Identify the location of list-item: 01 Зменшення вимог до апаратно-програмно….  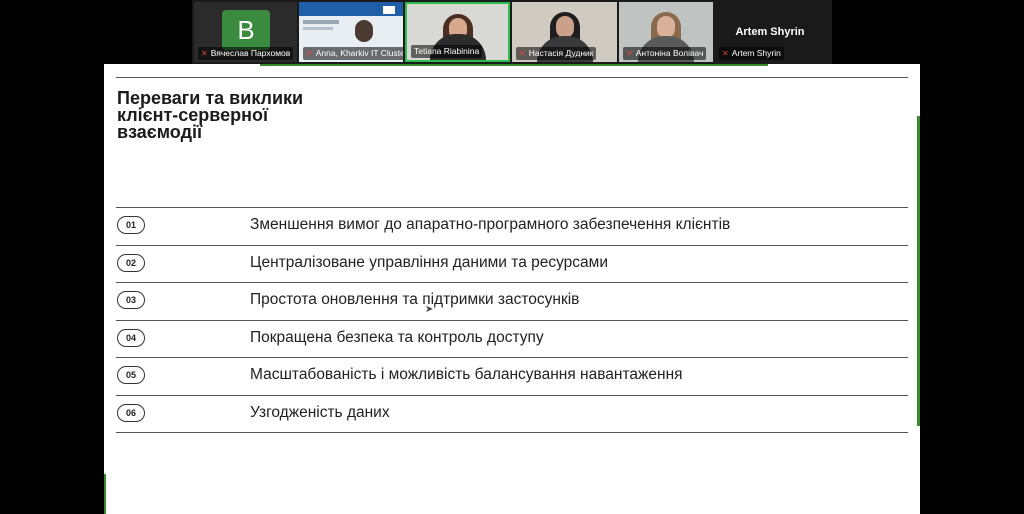
(512, 226).